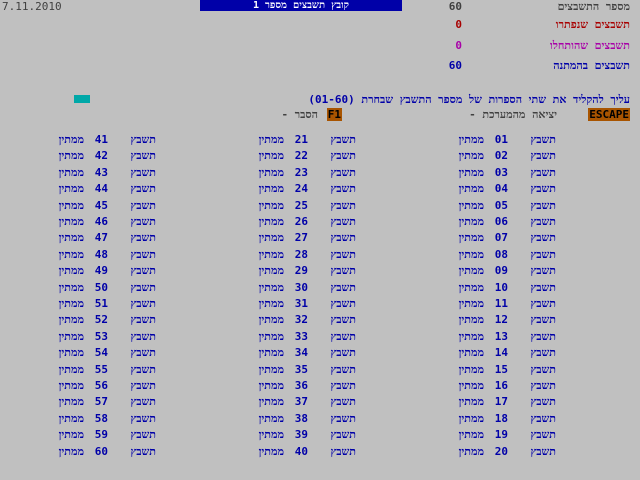 This screenshot has width=640, height=480. I want to click on file-item: תשבץ 43 ממתין, so click(78, 173).